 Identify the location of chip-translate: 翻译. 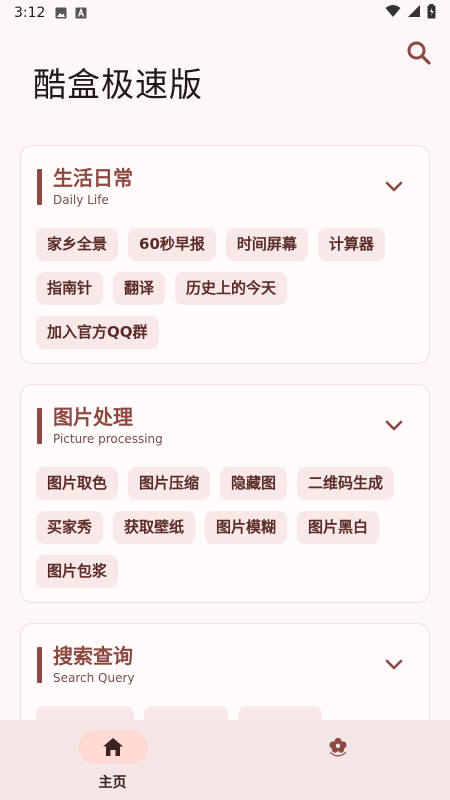
(139, 288).